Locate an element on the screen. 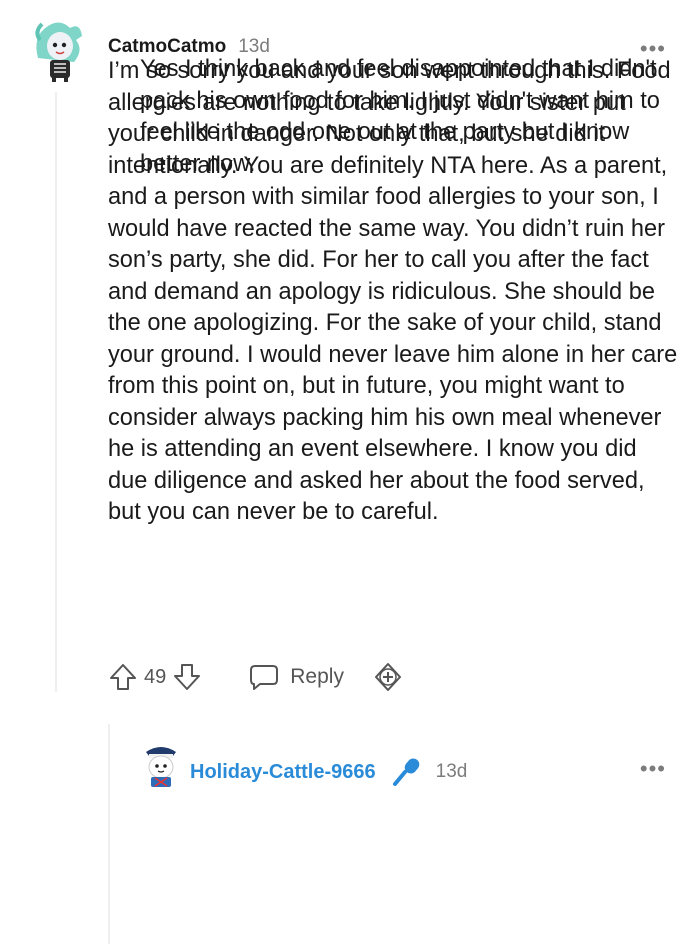  award-plus-icon is located at coordinates (388, 677).